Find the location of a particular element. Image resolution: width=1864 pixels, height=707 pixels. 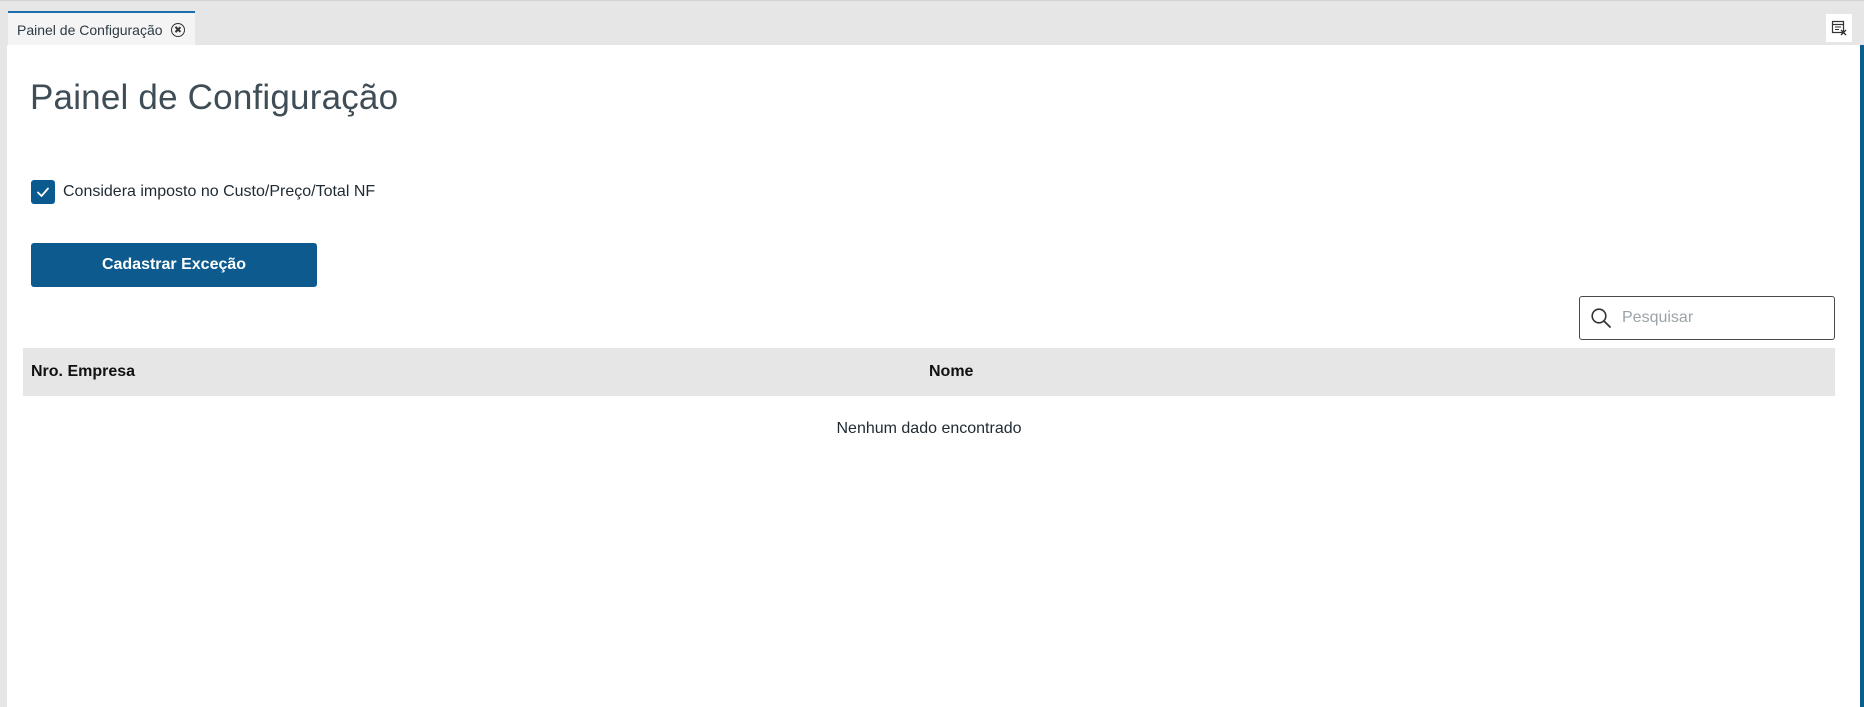

empty-table-message: Nenhum dado encontrado is located at coordinates (929, 428).